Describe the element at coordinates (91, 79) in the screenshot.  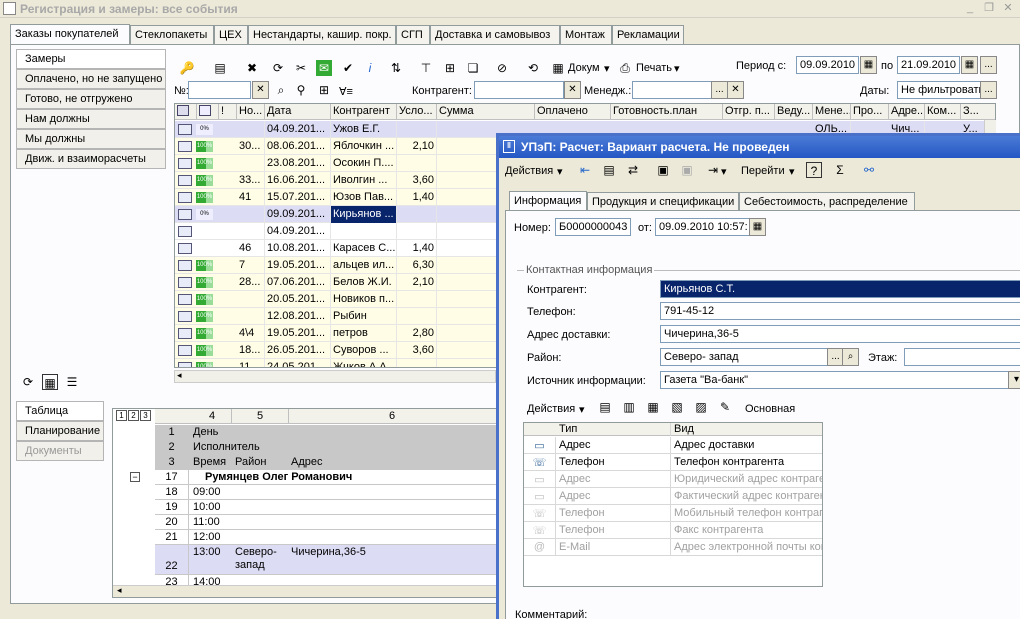
I see `side-tab-1: Оплачено, но не запущено` at that location.